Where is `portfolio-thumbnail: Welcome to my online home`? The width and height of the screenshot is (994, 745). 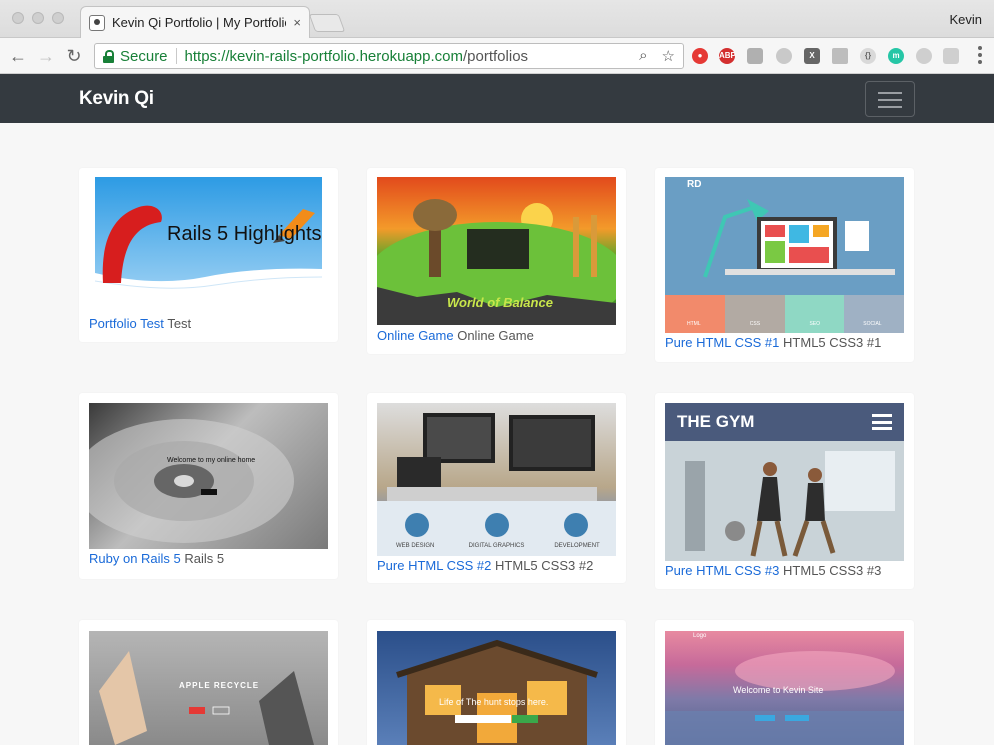
portfolio-thumbnail: Welcome to my online home is located at coordinates (208, 476).